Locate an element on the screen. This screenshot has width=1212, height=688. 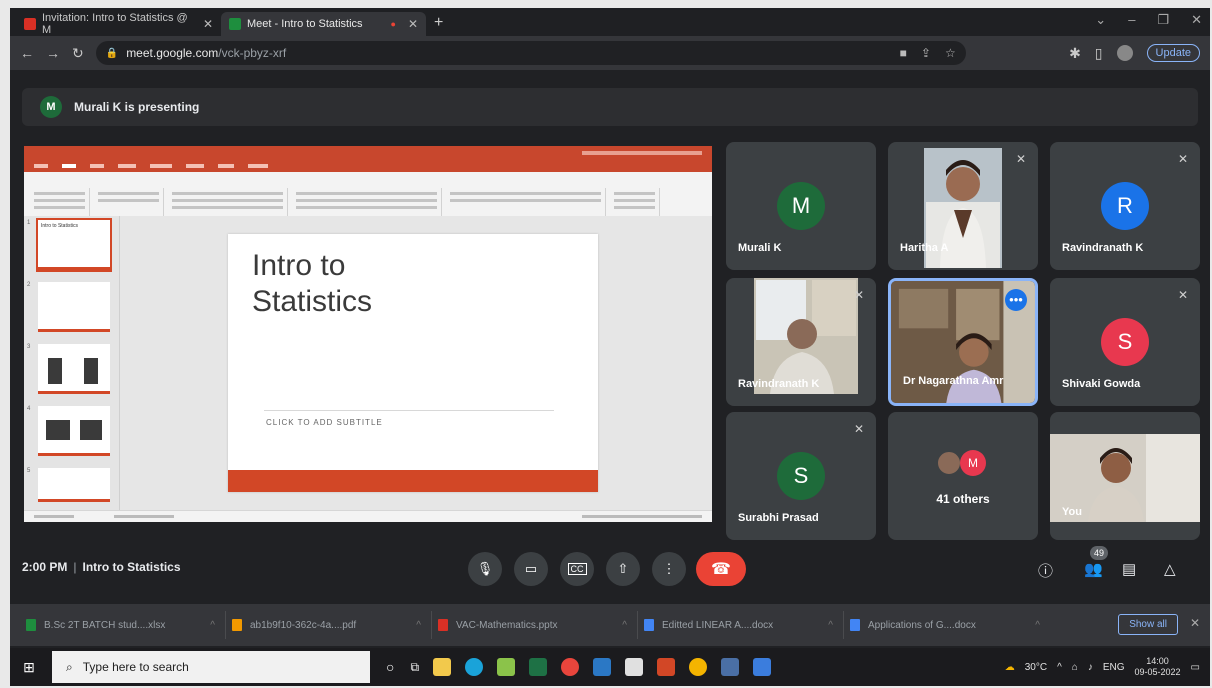
slide-thumbnail: Intro to Statistics is located at coordinates (74, 245).